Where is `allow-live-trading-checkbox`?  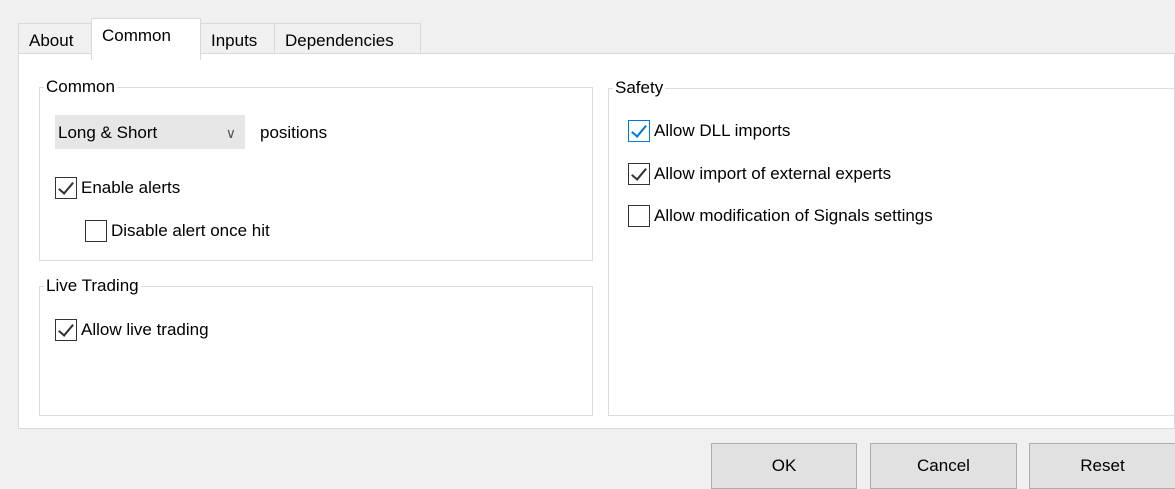
allow-live-trading-checkbox is located at coordinates (66, 330).